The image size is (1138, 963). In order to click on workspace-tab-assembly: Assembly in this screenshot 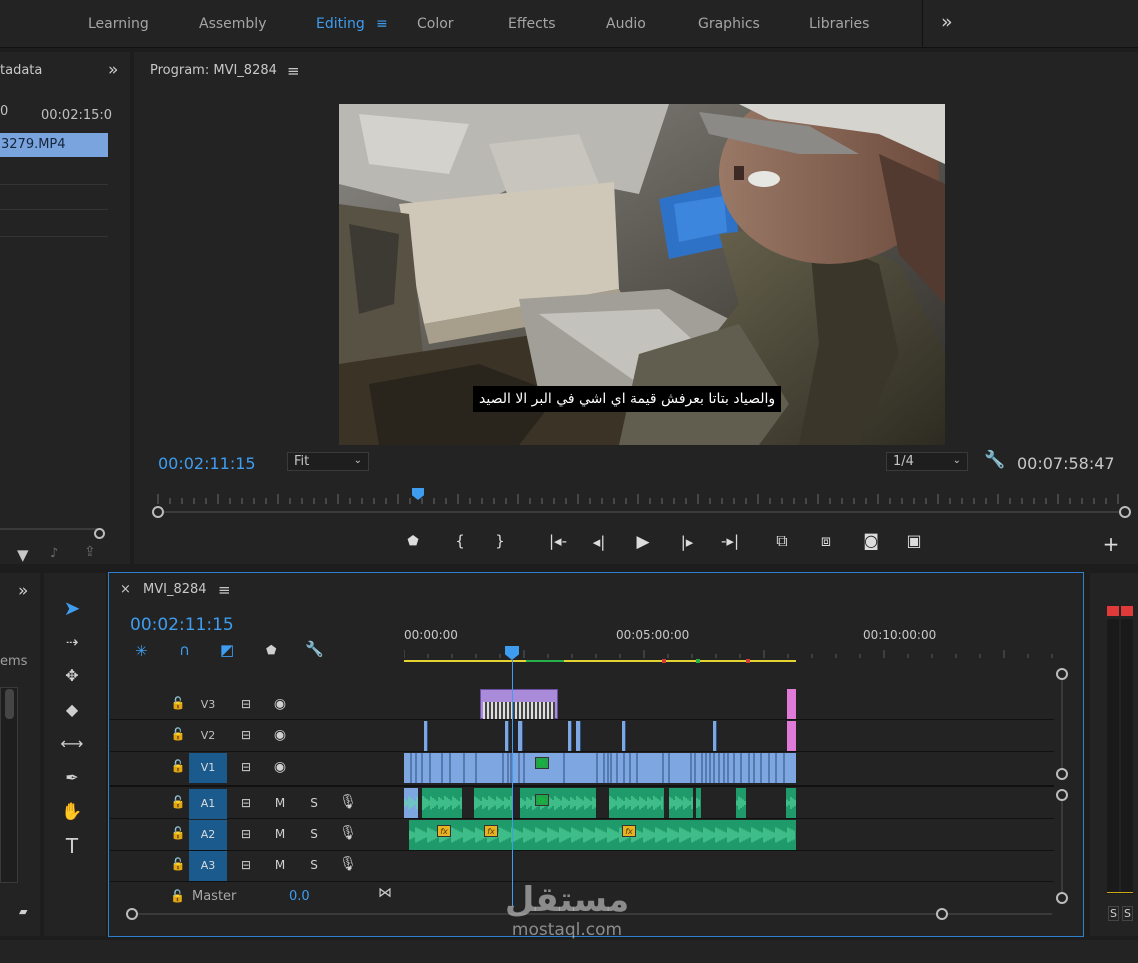, I will do `click(232, 24)`.